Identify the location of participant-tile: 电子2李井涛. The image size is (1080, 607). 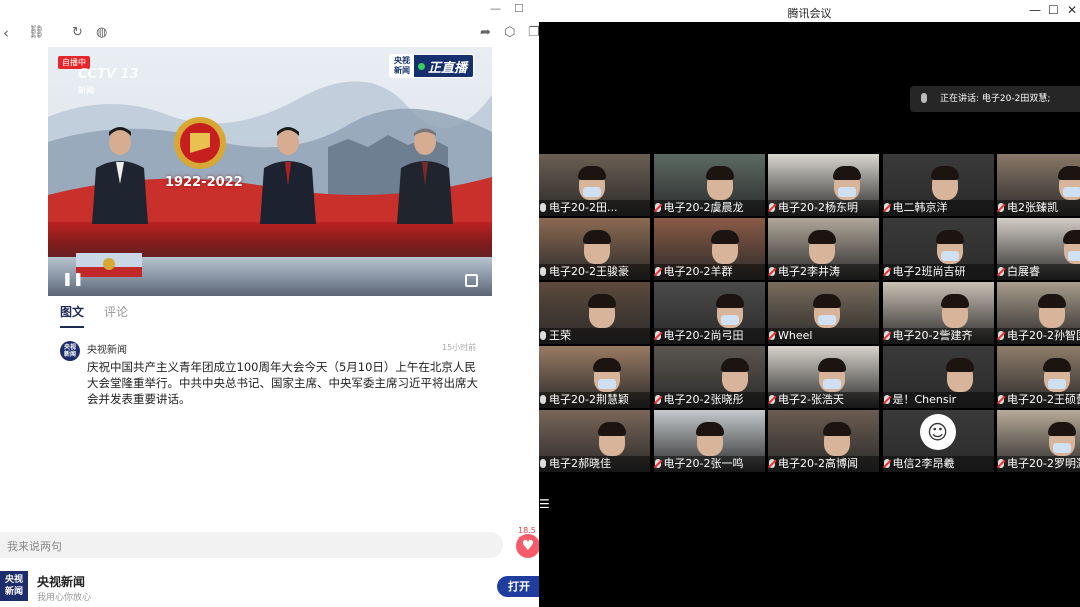
(823, 249).